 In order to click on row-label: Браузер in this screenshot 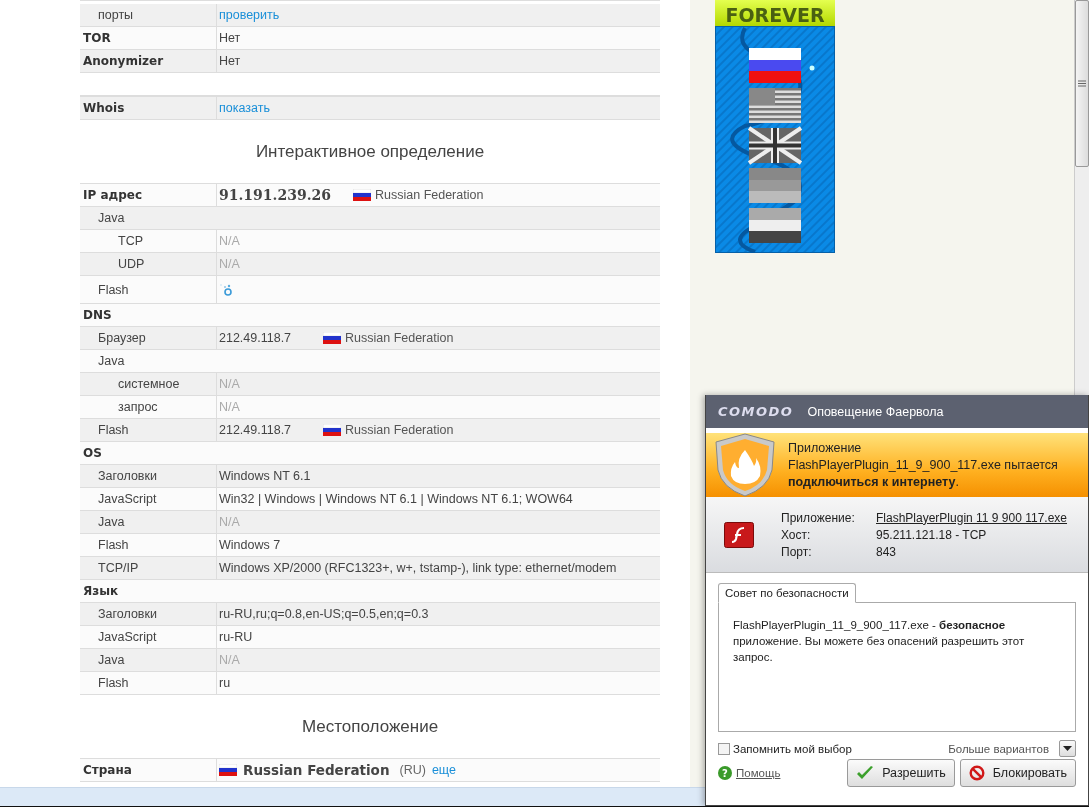, I will do `click(122, 338)`.